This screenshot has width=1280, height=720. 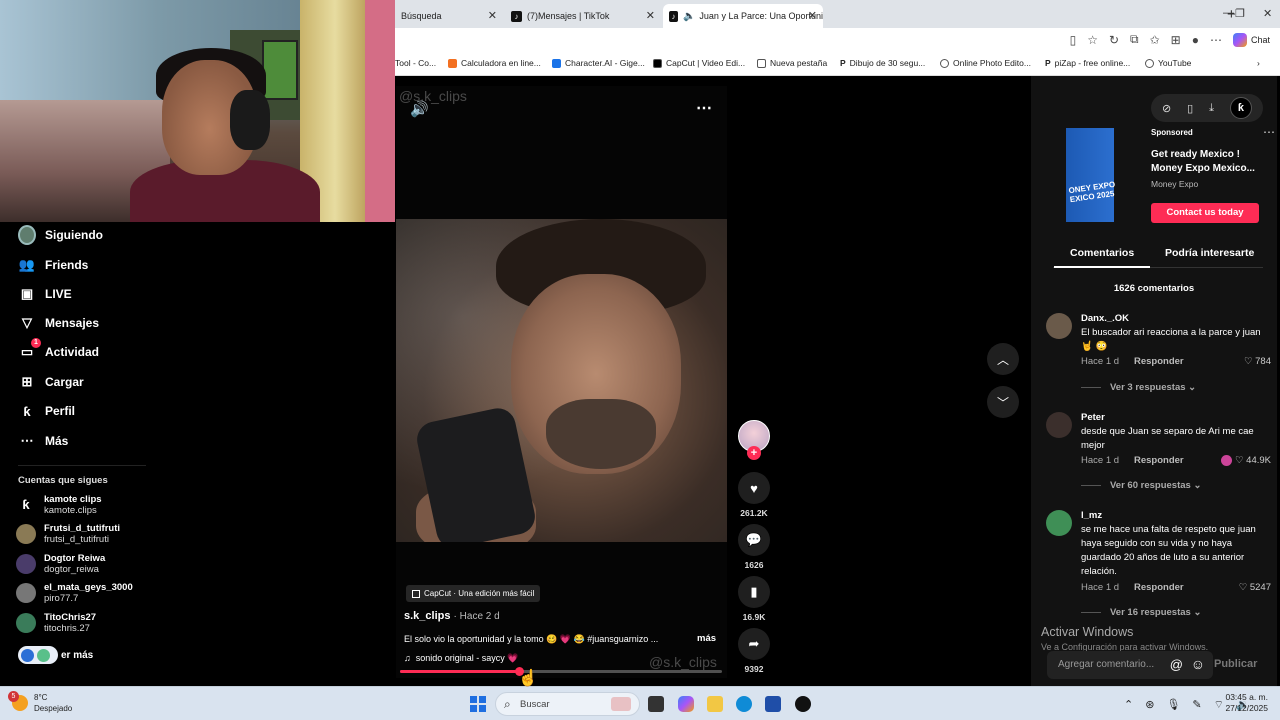 What do you see at coordinates (583, 16) in the screenshot?
I see `tab-mensajes: ♪ (7)Mensajes | TikTok ✕` at bounding box center [583, 16].